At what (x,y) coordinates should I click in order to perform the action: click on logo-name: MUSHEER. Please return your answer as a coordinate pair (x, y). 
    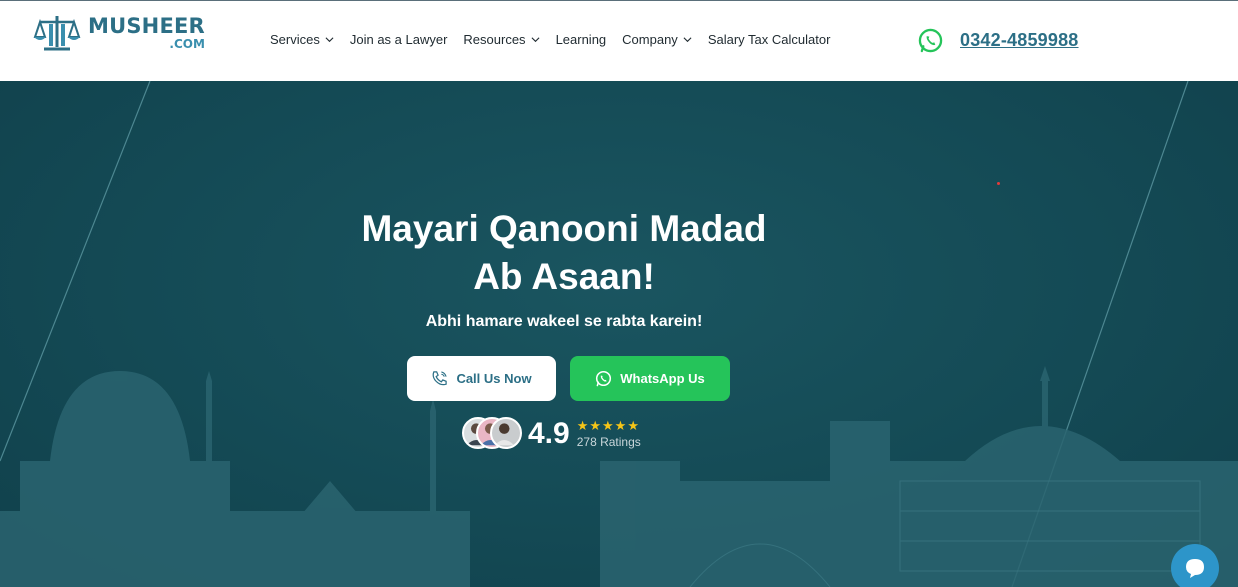
    Looking at the image, I should click on (146, 26).